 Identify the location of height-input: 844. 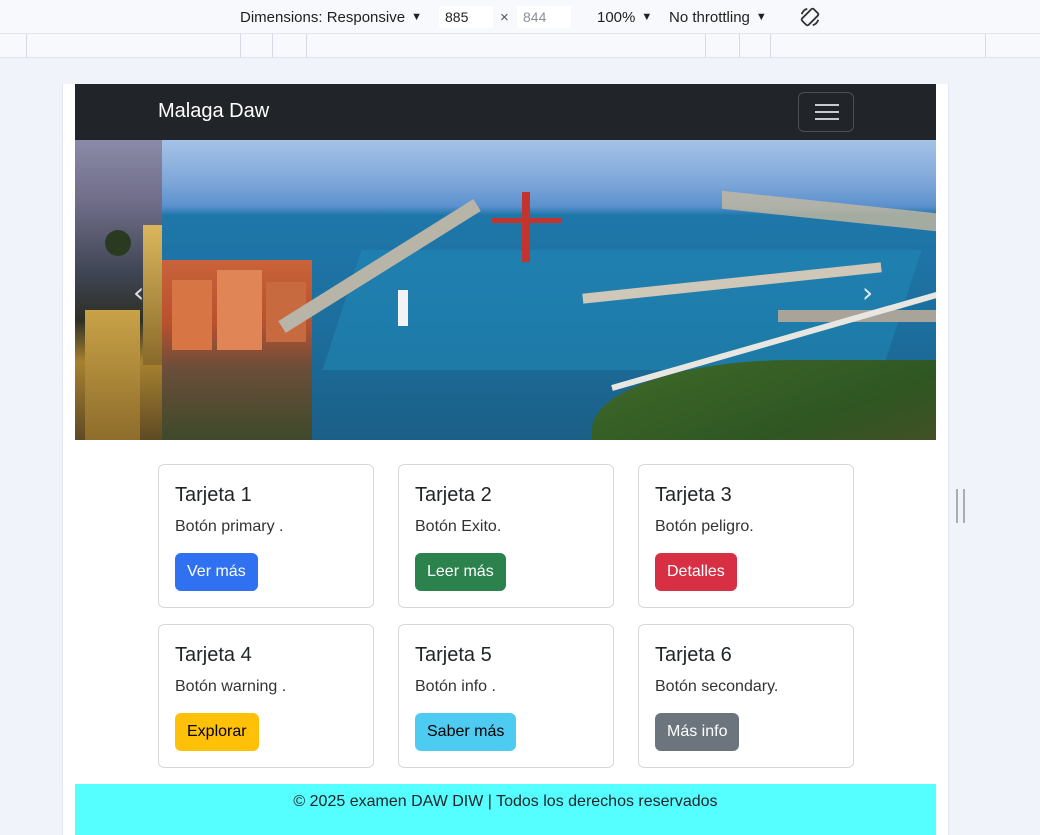
(544, 17).